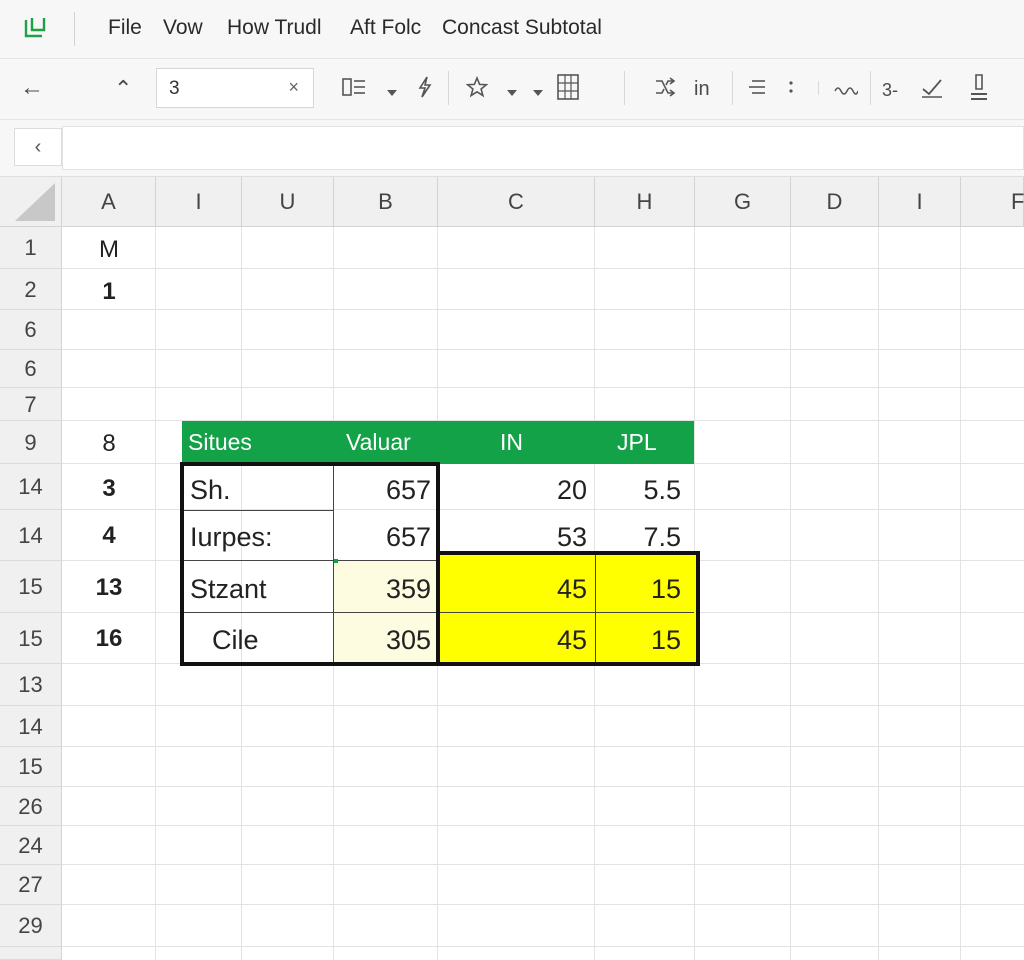  What do you see at coordinates (890, 90) in the screenshot?
I see `number-format-label: 3-` at bounding box center [890, 90].